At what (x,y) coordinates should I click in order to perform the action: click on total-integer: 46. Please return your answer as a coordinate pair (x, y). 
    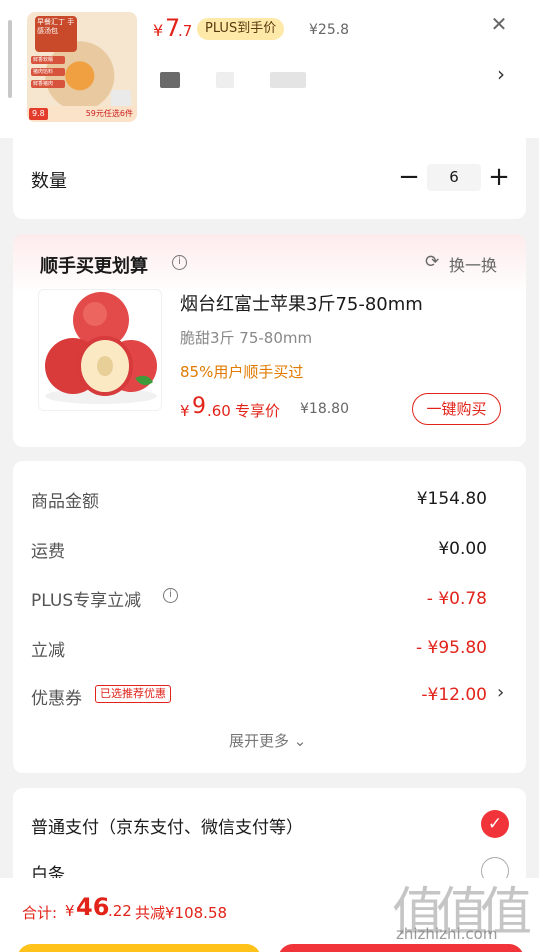
    Looking at the image, I should click on (93, 907).